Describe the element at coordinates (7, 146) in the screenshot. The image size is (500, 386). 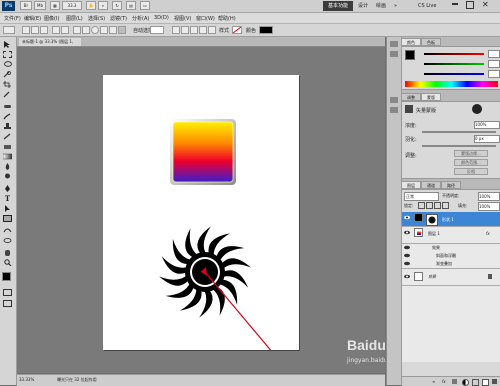
I see `eraser-tool-icon` at that location.